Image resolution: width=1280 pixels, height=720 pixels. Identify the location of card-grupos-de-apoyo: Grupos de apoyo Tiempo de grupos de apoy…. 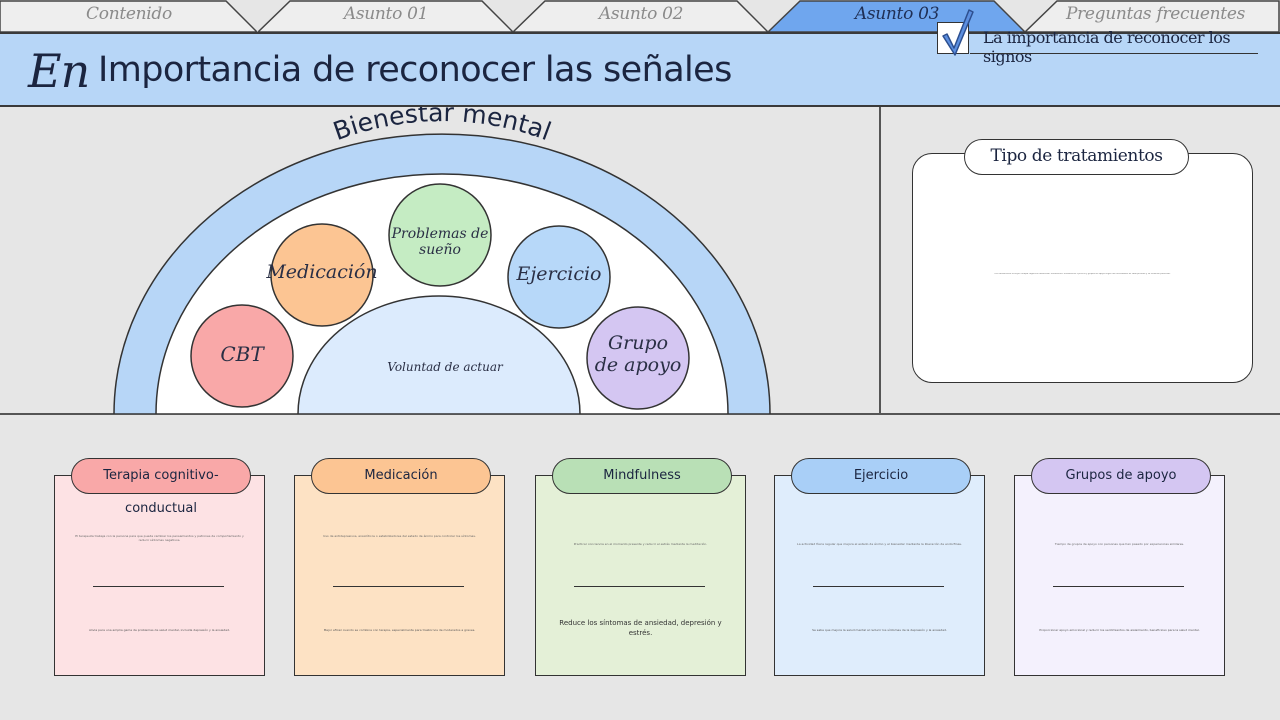
(1119, 567).